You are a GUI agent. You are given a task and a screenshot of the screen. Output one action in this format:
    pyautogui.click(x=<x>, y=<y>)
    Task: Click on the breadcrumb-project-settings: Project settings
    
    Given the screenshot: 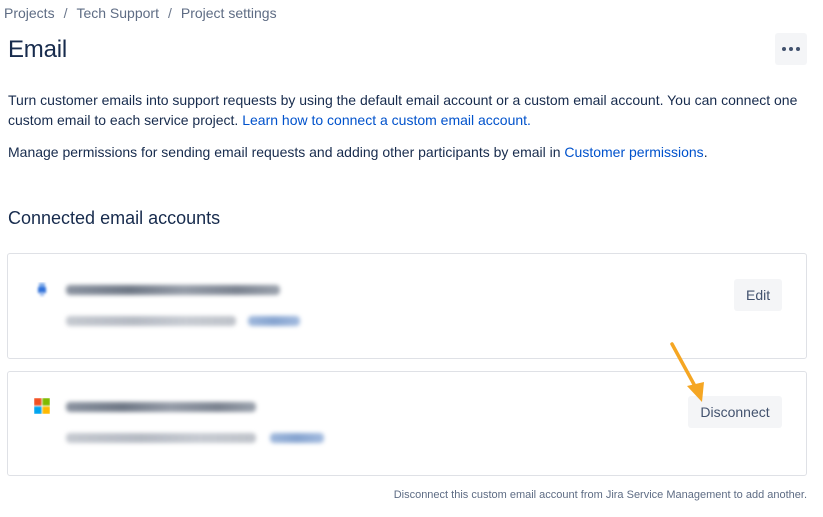 What is the action you would take?
    pyautogui.click(x=229, y=13)
    